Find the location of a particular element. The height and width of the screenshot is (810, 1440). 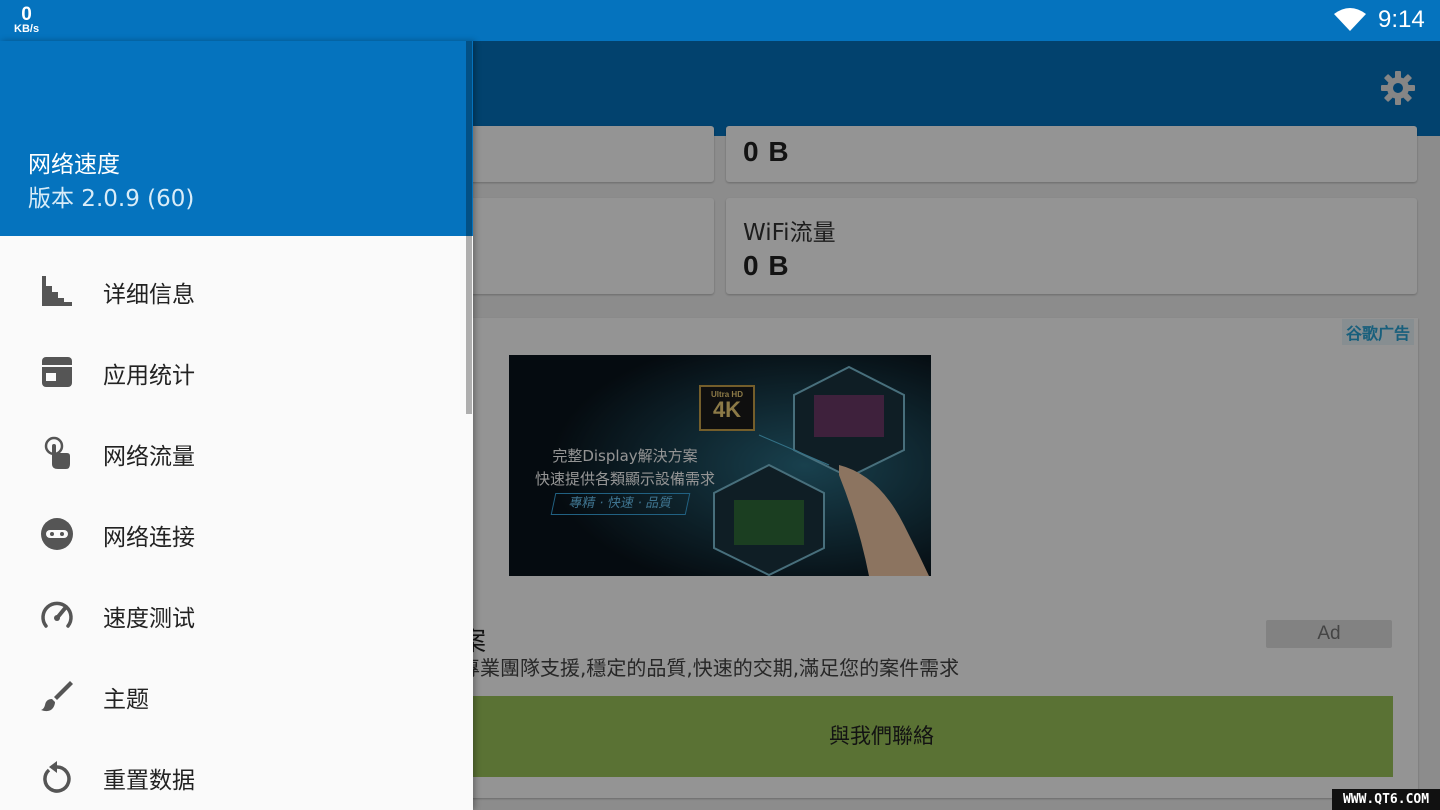

status-time: 9:14 is located at coordinates (1401, 19).